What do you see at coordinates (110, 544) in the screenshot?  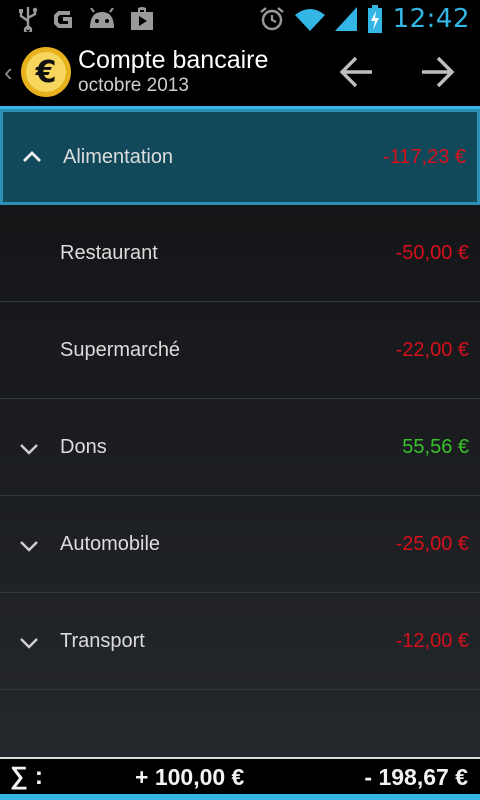 I see `category-label: Automobile` at bounding box center [110, 544].